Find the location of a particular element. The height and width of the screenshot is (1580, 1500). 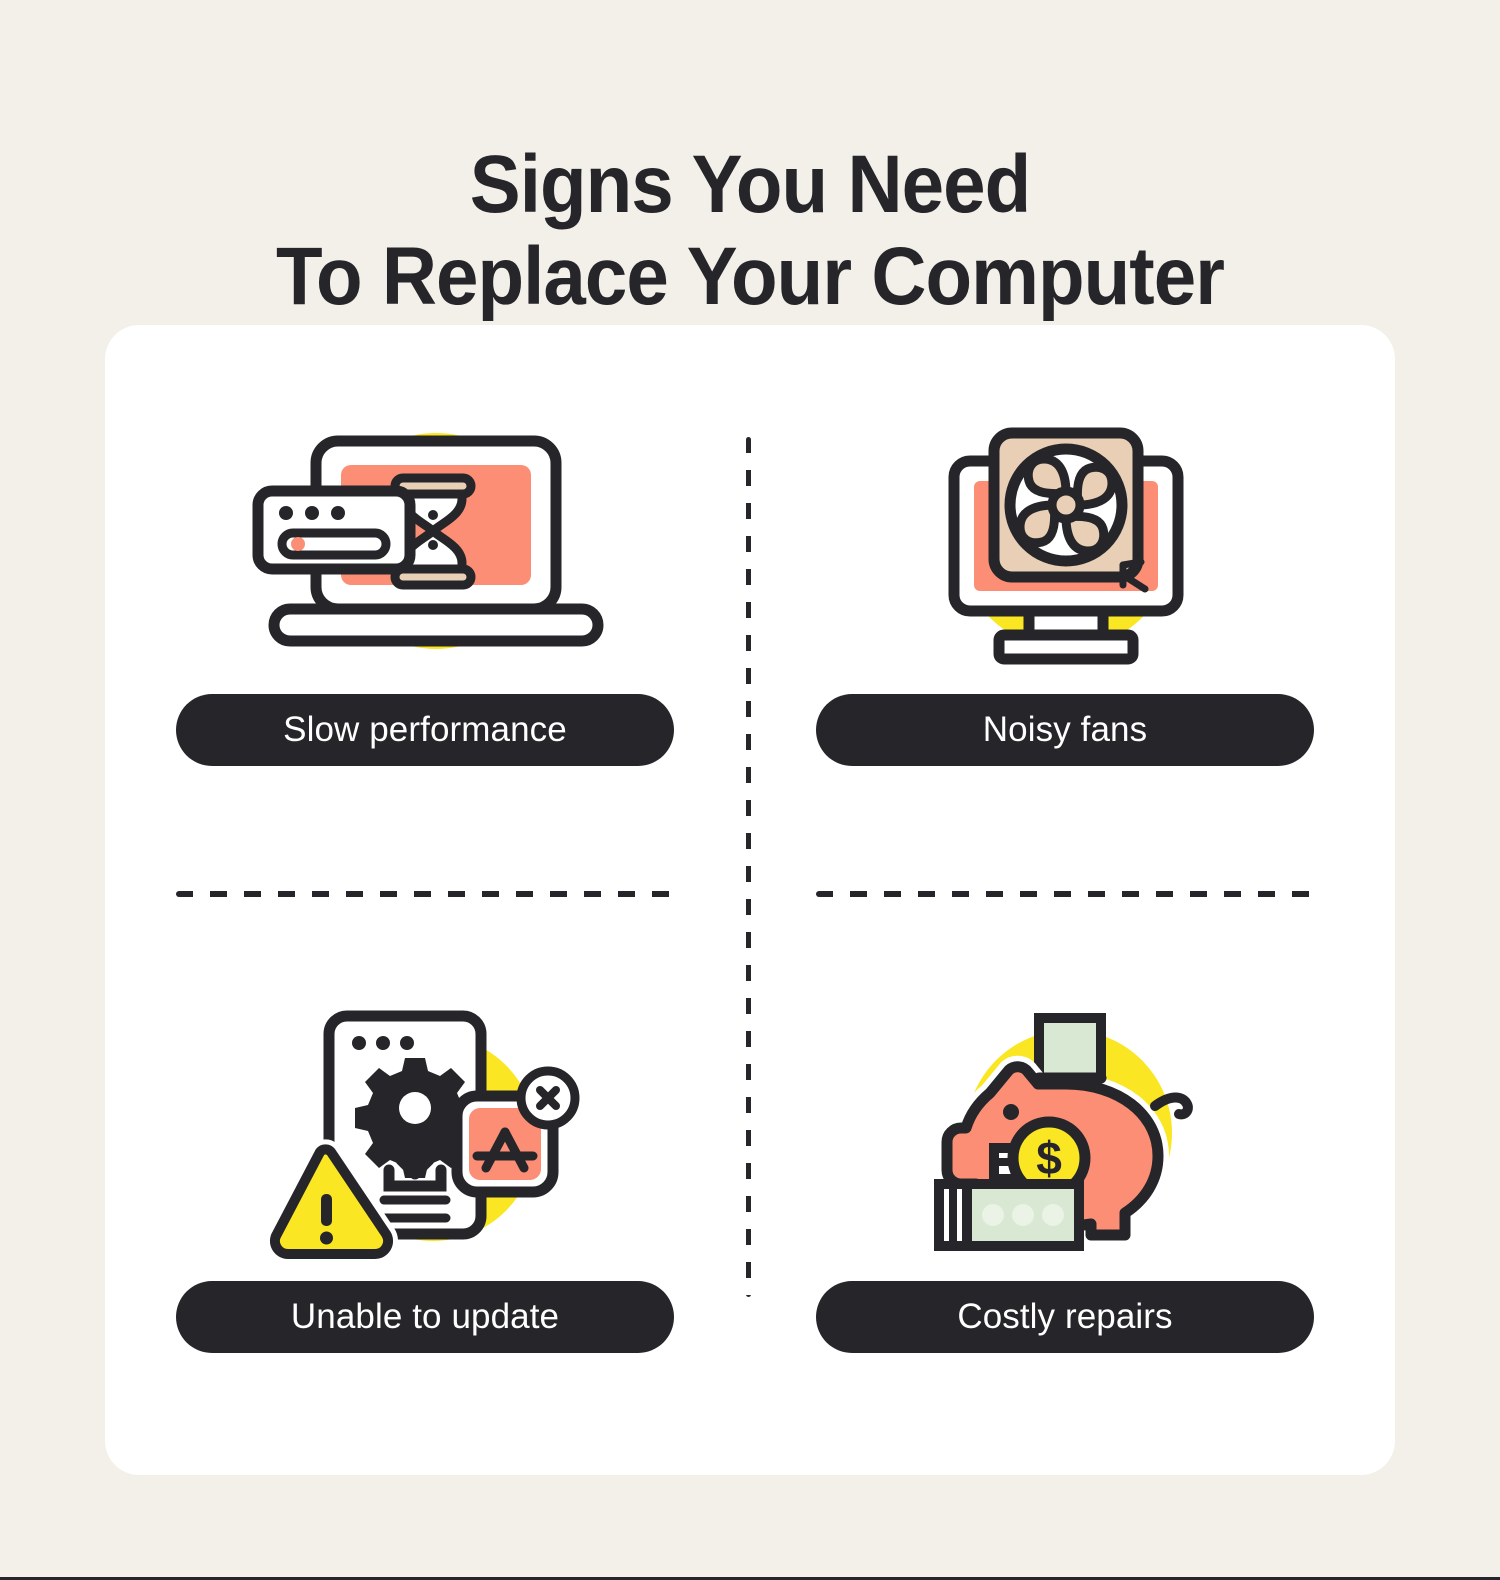

laptop-hourglass-icon is located at coordinates (428, 540).